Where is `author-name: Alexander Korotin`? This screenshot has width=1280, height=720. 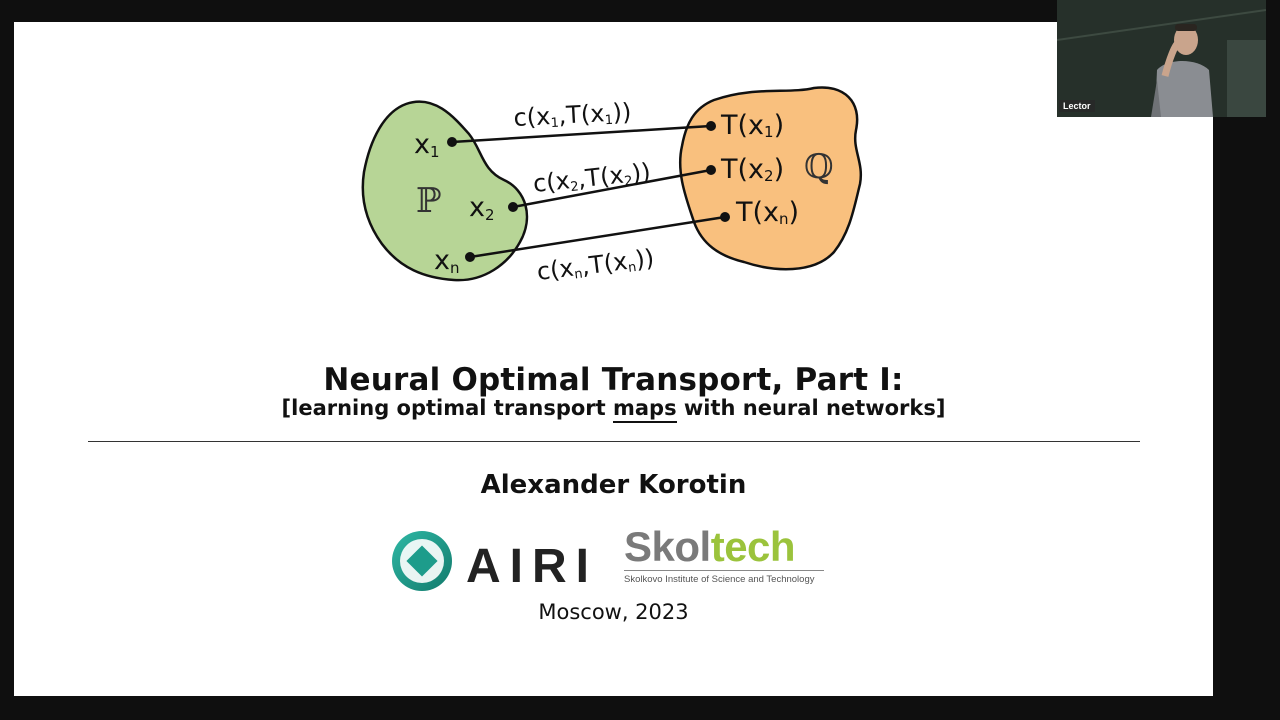 author-name: Alexander Korotin is located at coordinates (613, 485).